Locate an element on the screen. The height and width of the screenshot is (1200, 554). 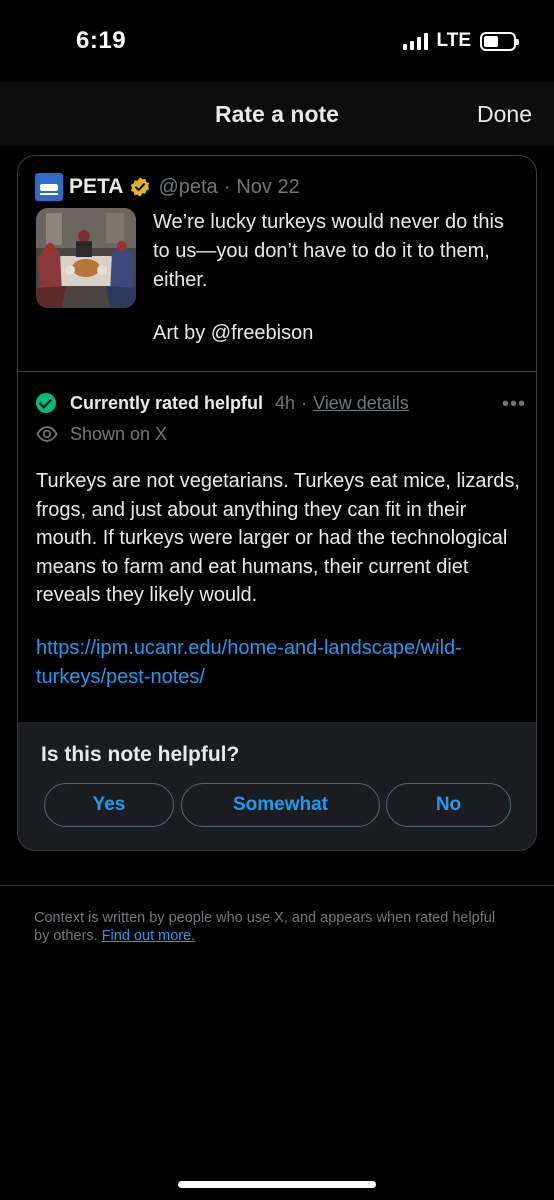
somewhat-button: Somewhat is located at coordinates (280, 805).